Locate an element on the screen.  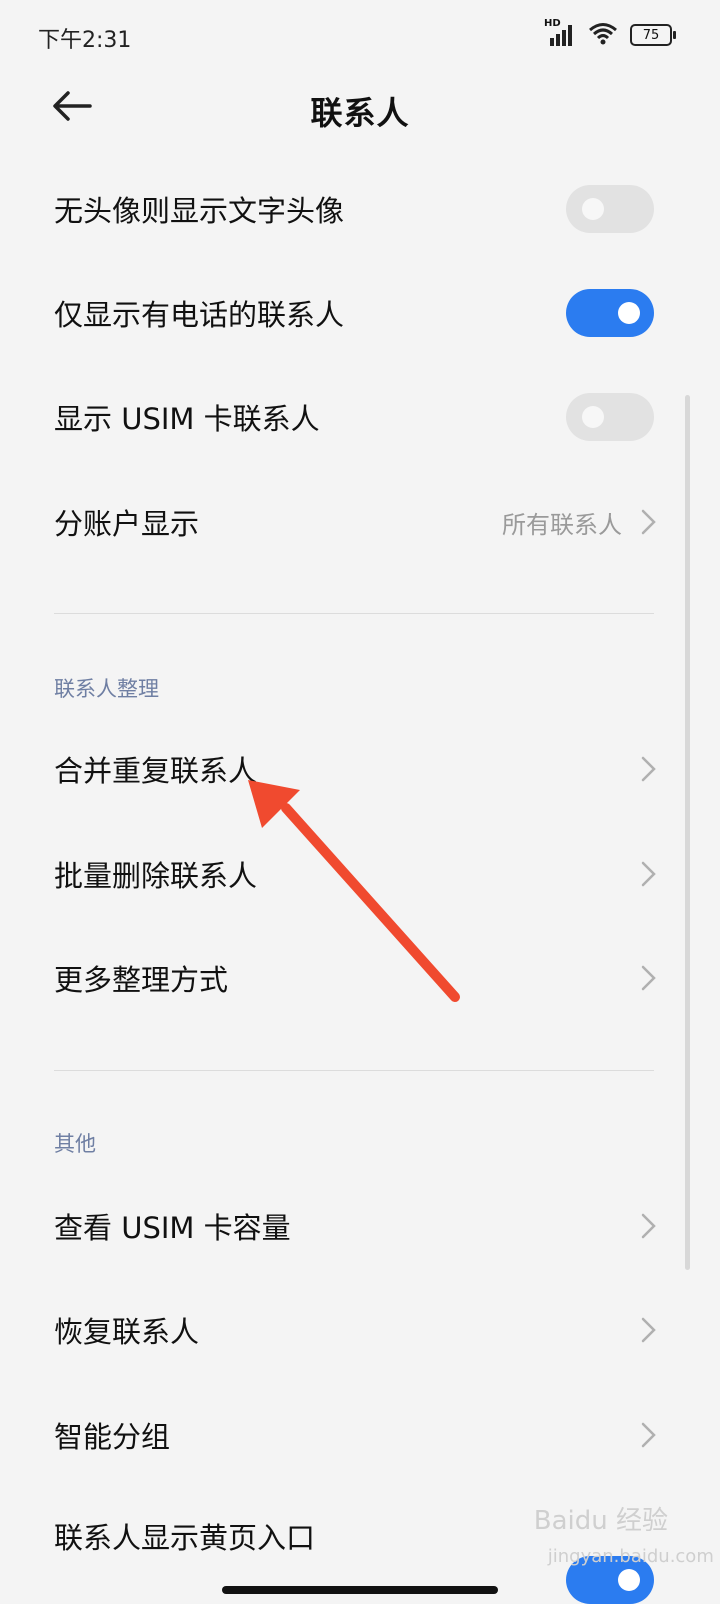
list-item-label: 联系人显示黄页入口 is located at coordinates (185, 1538).